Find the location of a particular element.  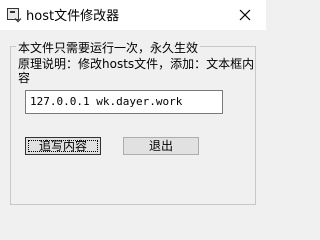

exit-label: 退出 is located at coordinates (160, 146).